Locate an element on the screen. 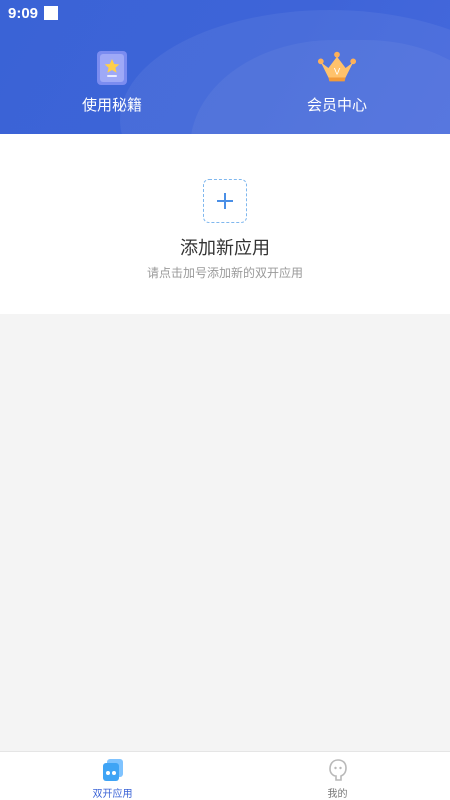 The image size is (450, 800). profile-icon is located at coordinates (338, 770).